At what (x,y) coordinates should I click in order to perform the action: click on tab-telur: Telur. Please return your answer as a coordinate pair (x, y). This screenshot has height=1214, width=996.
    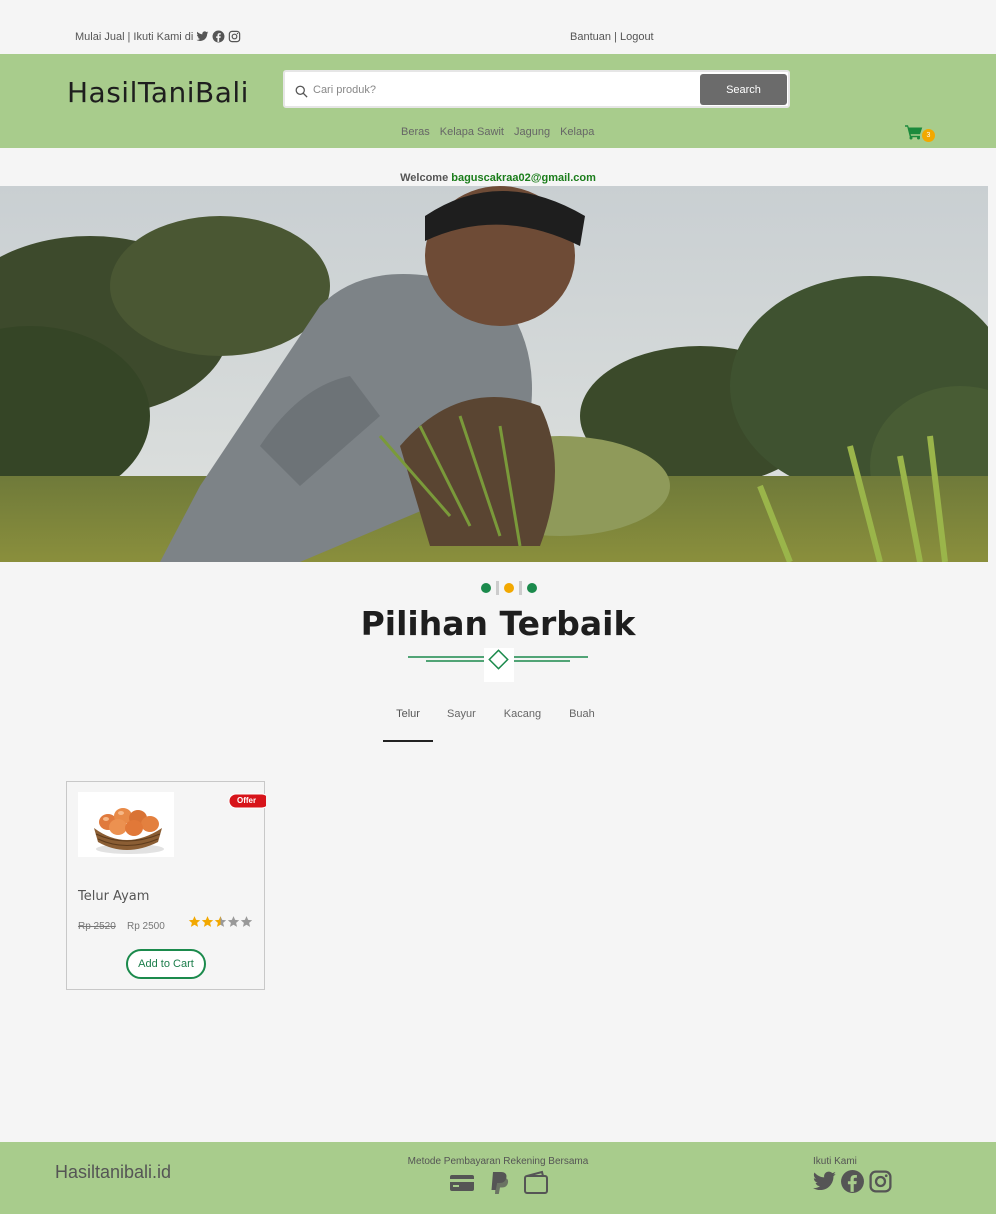
    Looking at the image, I should click on (408, 725).